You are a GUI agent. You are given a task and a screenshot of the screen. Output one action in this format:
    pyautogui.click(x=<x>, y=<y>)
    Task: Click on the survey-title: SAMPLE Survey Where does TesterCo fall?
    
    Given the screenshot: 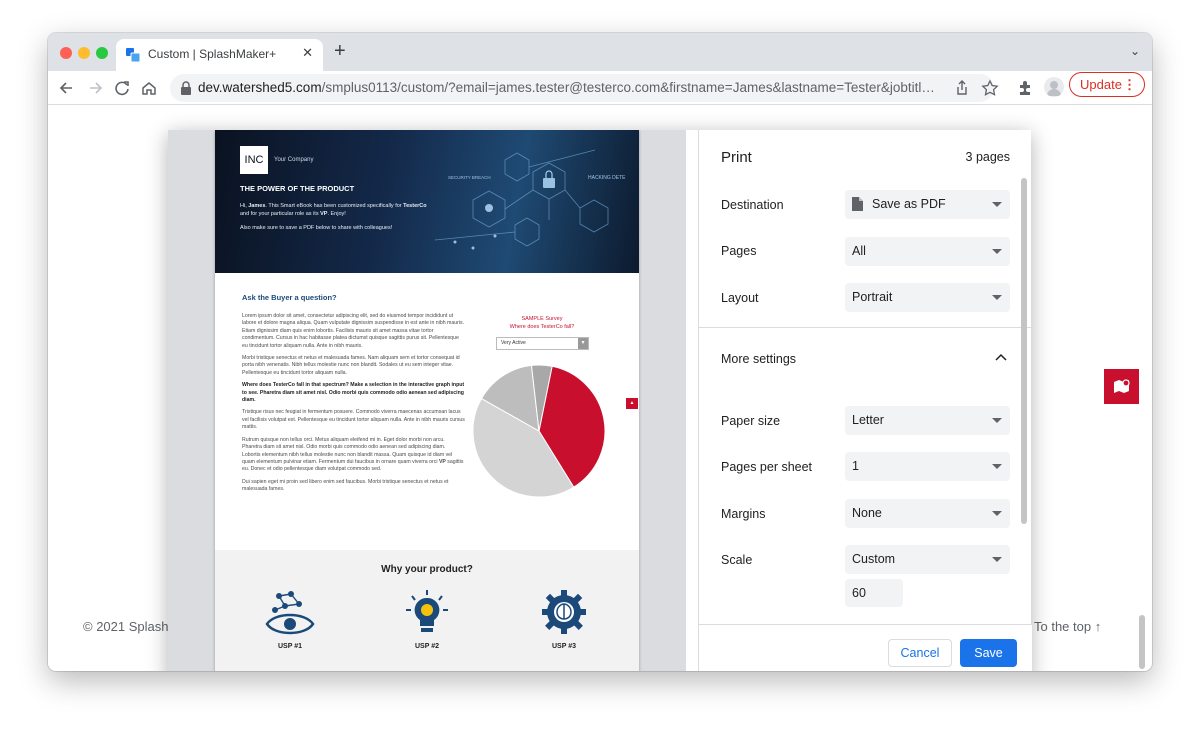 What is the action you would take?
    pyautogui.click(x=542, y=323)
    